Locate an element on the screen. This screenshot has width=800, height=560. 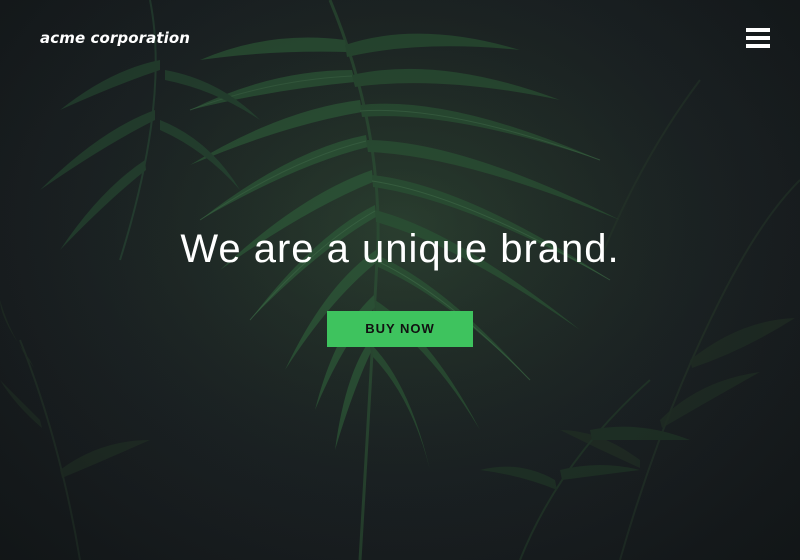
buy-now-button: BUY NOW is located at coordinates (400, 329).